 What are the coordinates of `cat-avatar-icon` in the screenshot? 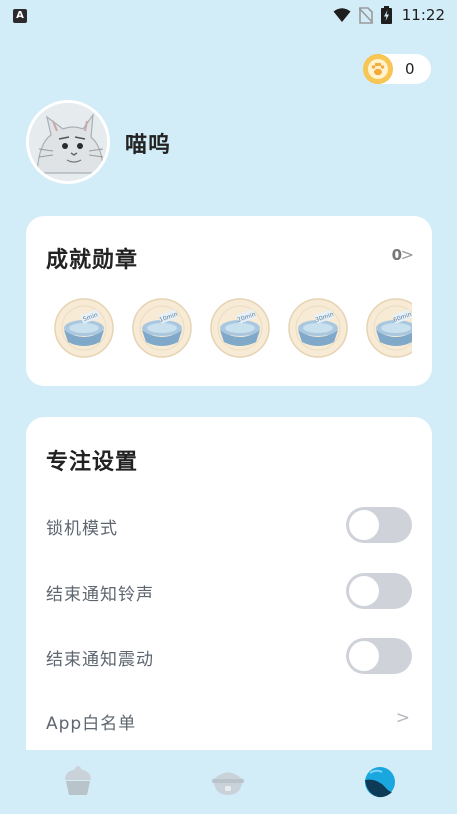 It's located at (68, 142).